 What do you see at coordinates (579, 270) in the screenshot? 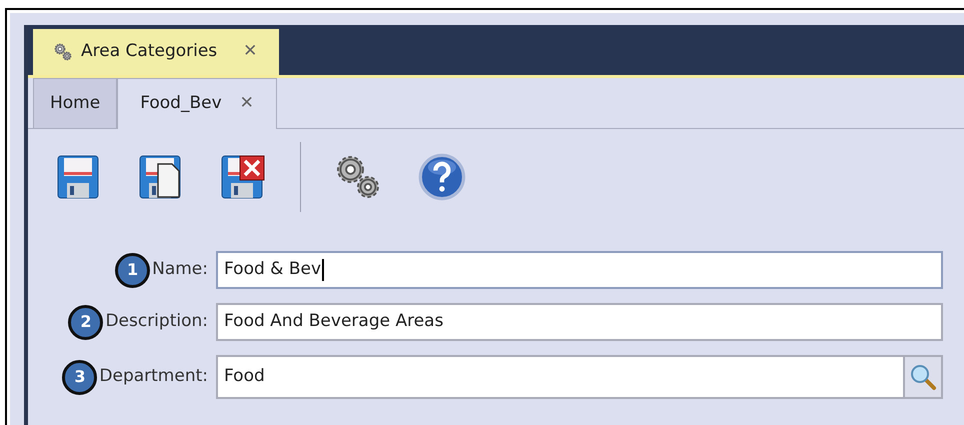
I see `input-field: Food & Bev` at bounding box center [579, 270].